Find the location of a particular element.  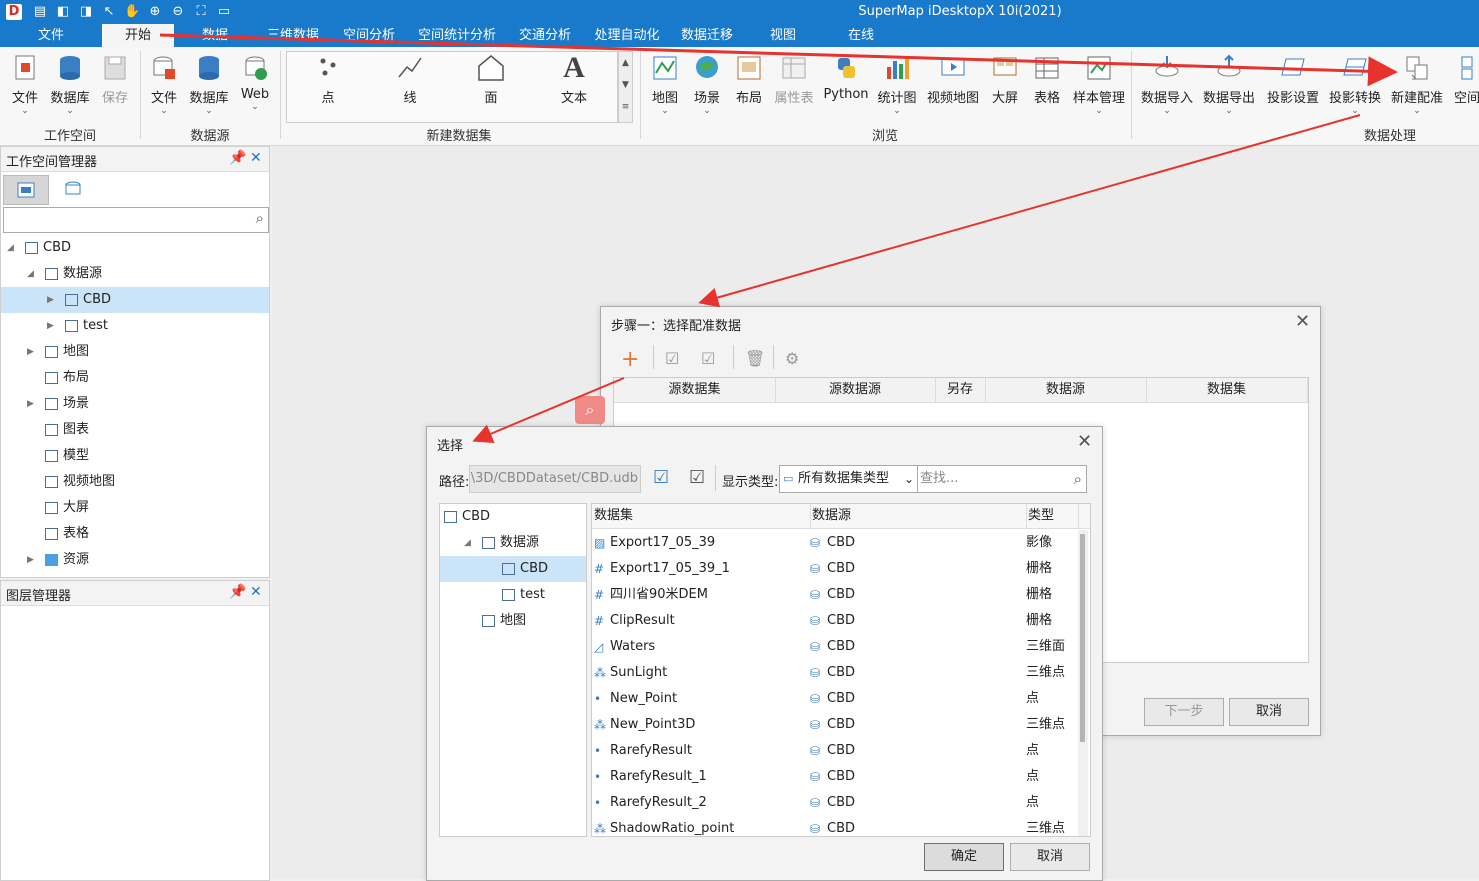

tab-online: 在线 is located at coordinates (861, 35).